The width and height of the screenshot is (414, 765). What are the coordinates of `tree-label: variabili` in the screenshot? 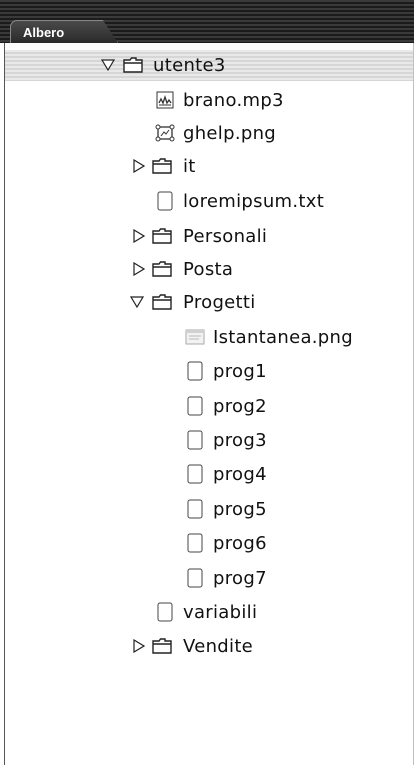 It's located at (220, 612).